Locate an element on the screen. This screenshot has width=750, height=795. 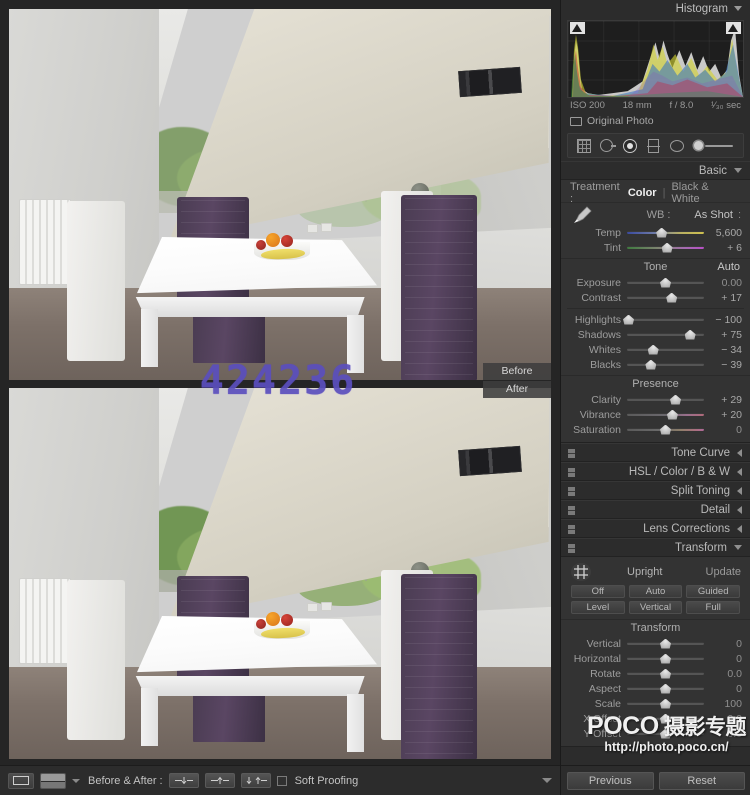
slider-row-highlights: Highlights − 100 is located at coordinates (655, 319).